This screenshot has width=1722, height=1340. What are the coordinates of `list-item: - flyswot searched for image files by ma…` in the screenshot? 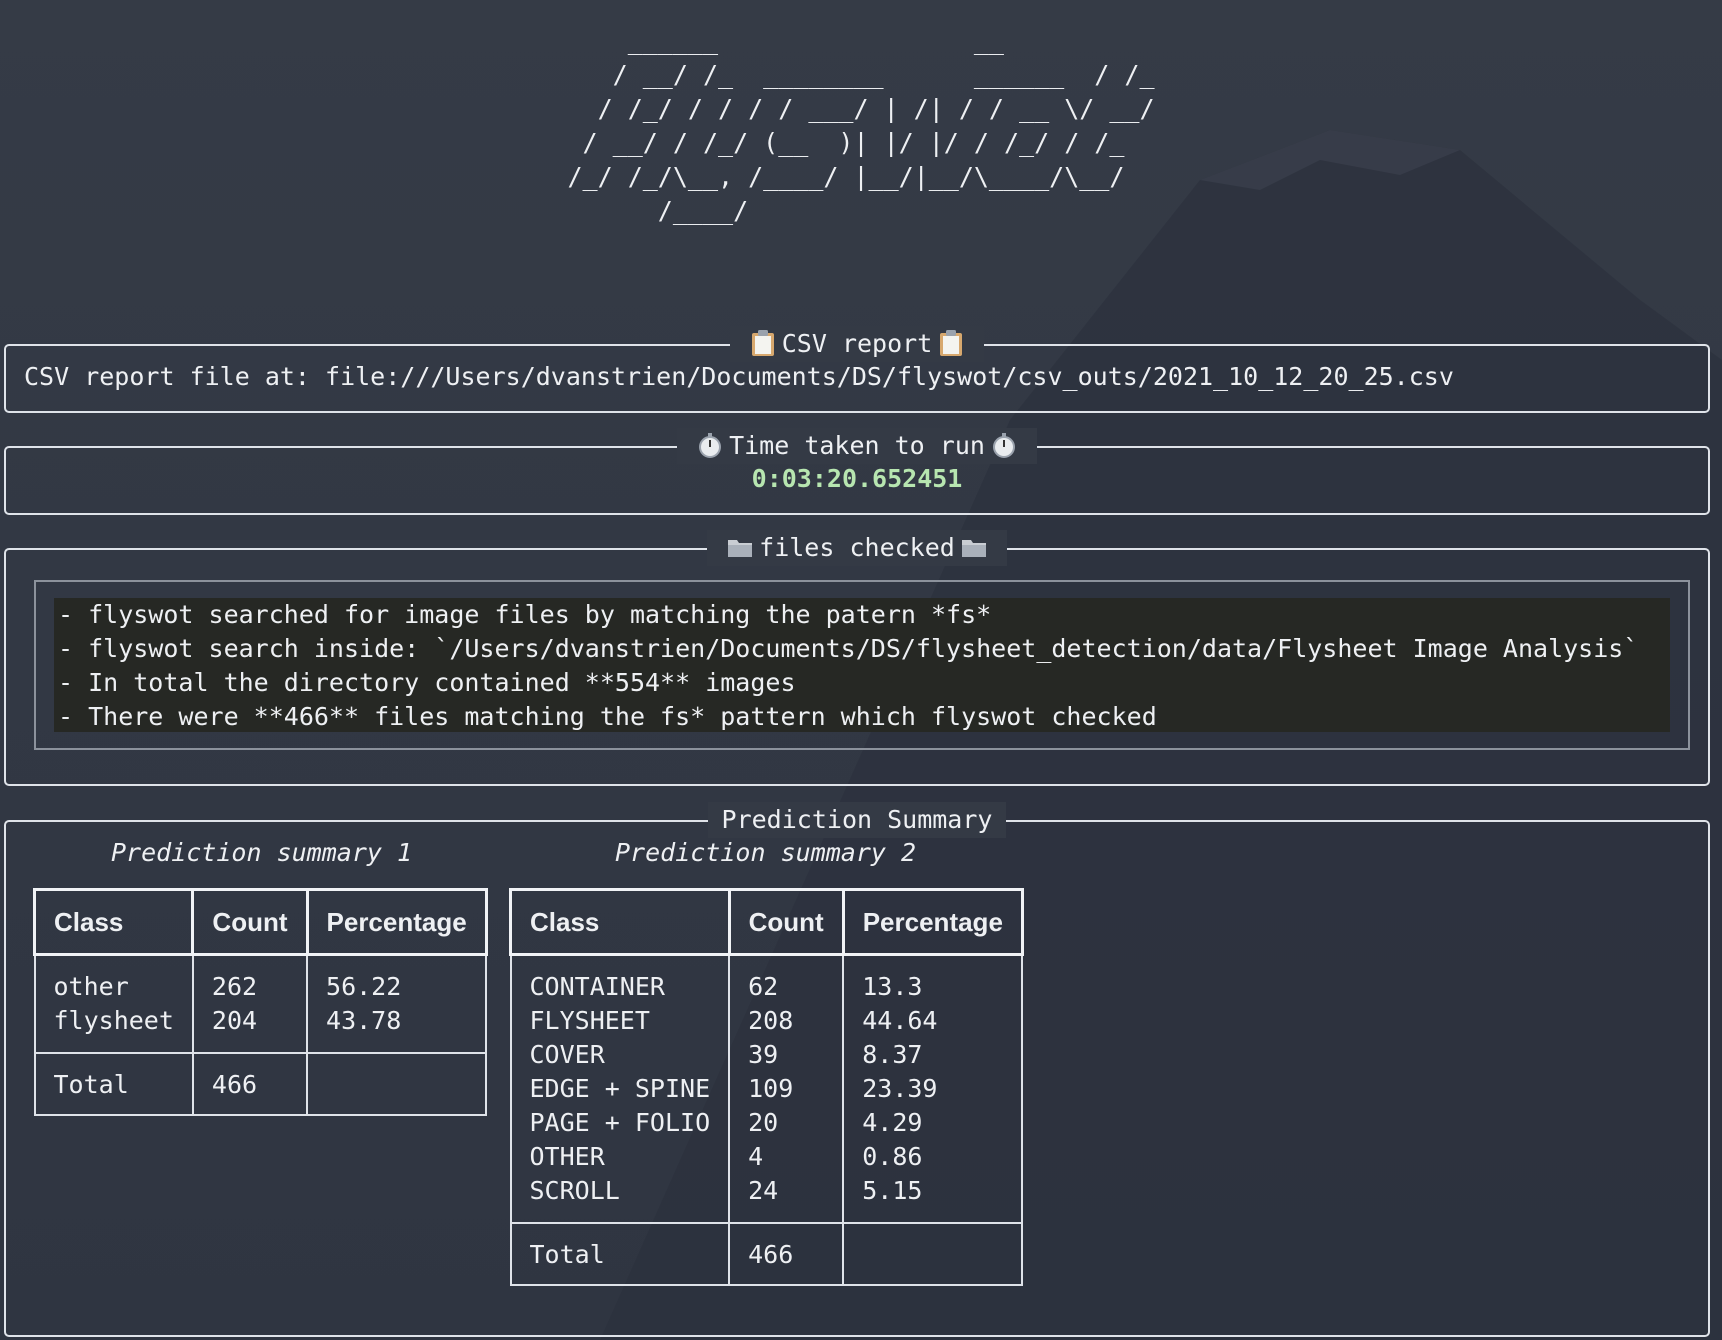 It's located at (525, 614).